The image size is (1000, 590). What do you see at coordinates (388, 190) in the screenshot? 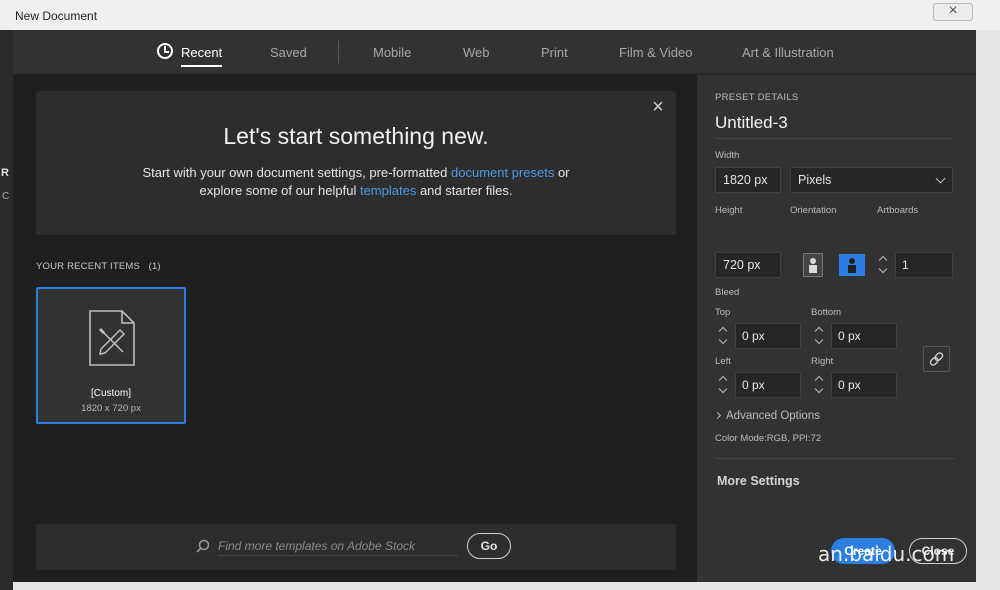
I see `templates-link: templates` at bounding box center [388, 190].